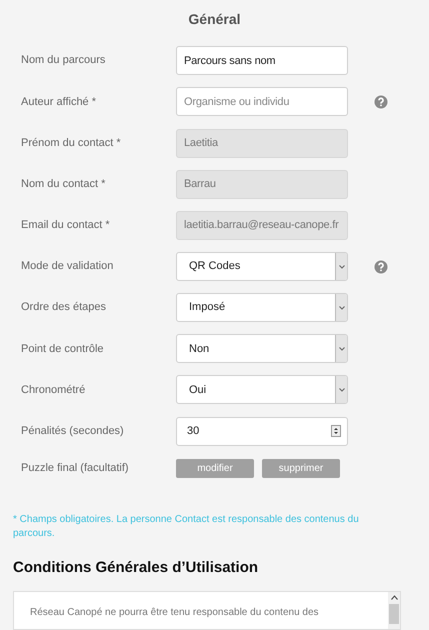 The image size is (429, 630). I want to click on field-label: Nom du parcours, so click(63, 60).